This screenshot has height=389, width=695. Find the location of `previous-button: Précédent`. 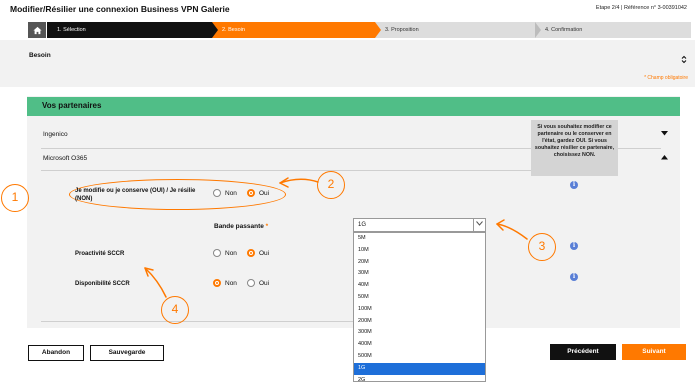

previous-button: Précédent is located at coordinates (583, 352).